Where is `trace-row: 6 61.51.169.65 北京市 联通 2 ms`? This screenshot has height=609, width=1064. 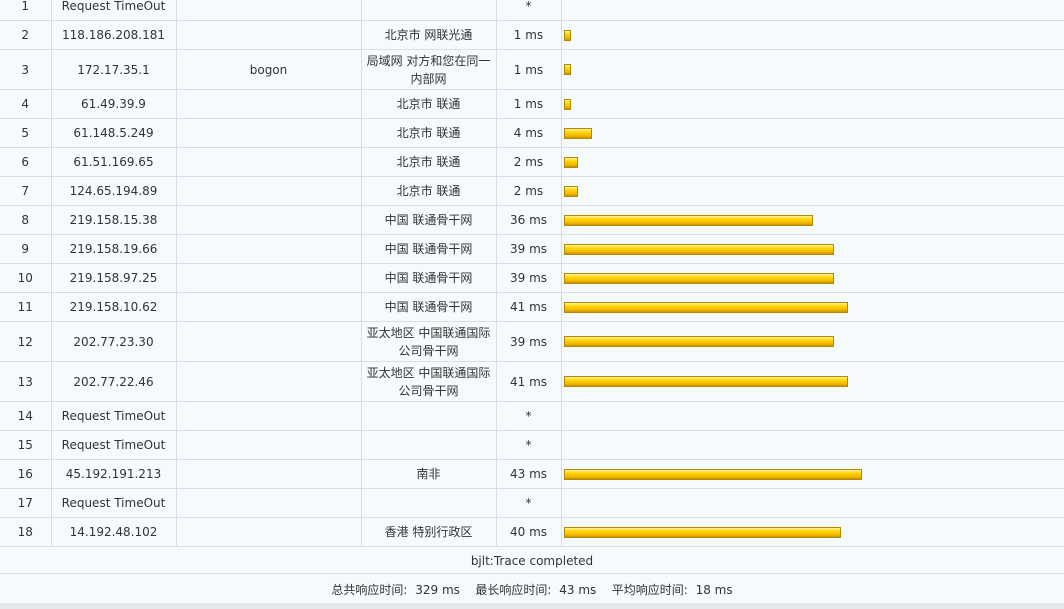
trace-row: 6 61.51.169.65 北京市 联通 2 ms is located at coordinates (532, 162).